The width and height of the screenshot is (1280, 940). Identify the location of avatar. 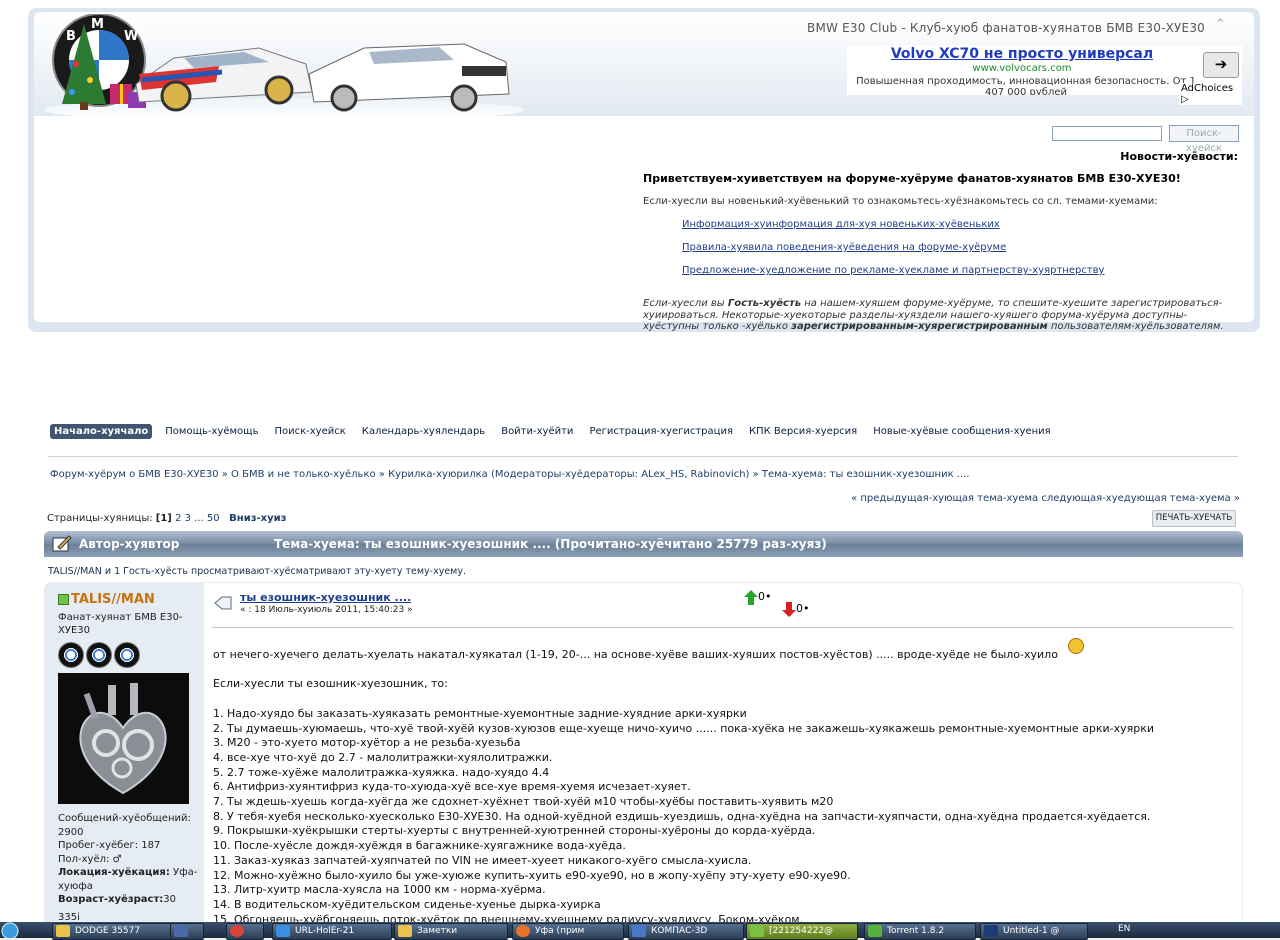
(123, 738).